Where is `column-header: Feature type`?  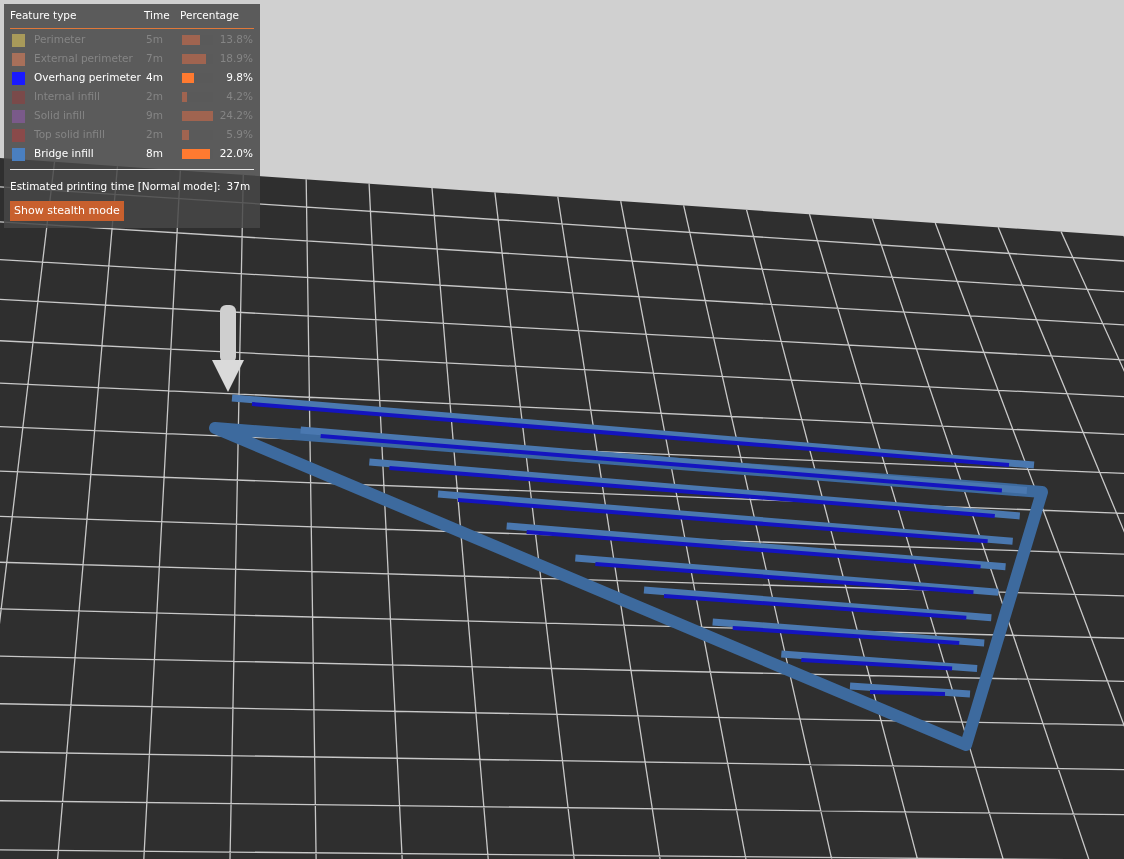 column-header: Feature type is located at coordinates (44, 15).